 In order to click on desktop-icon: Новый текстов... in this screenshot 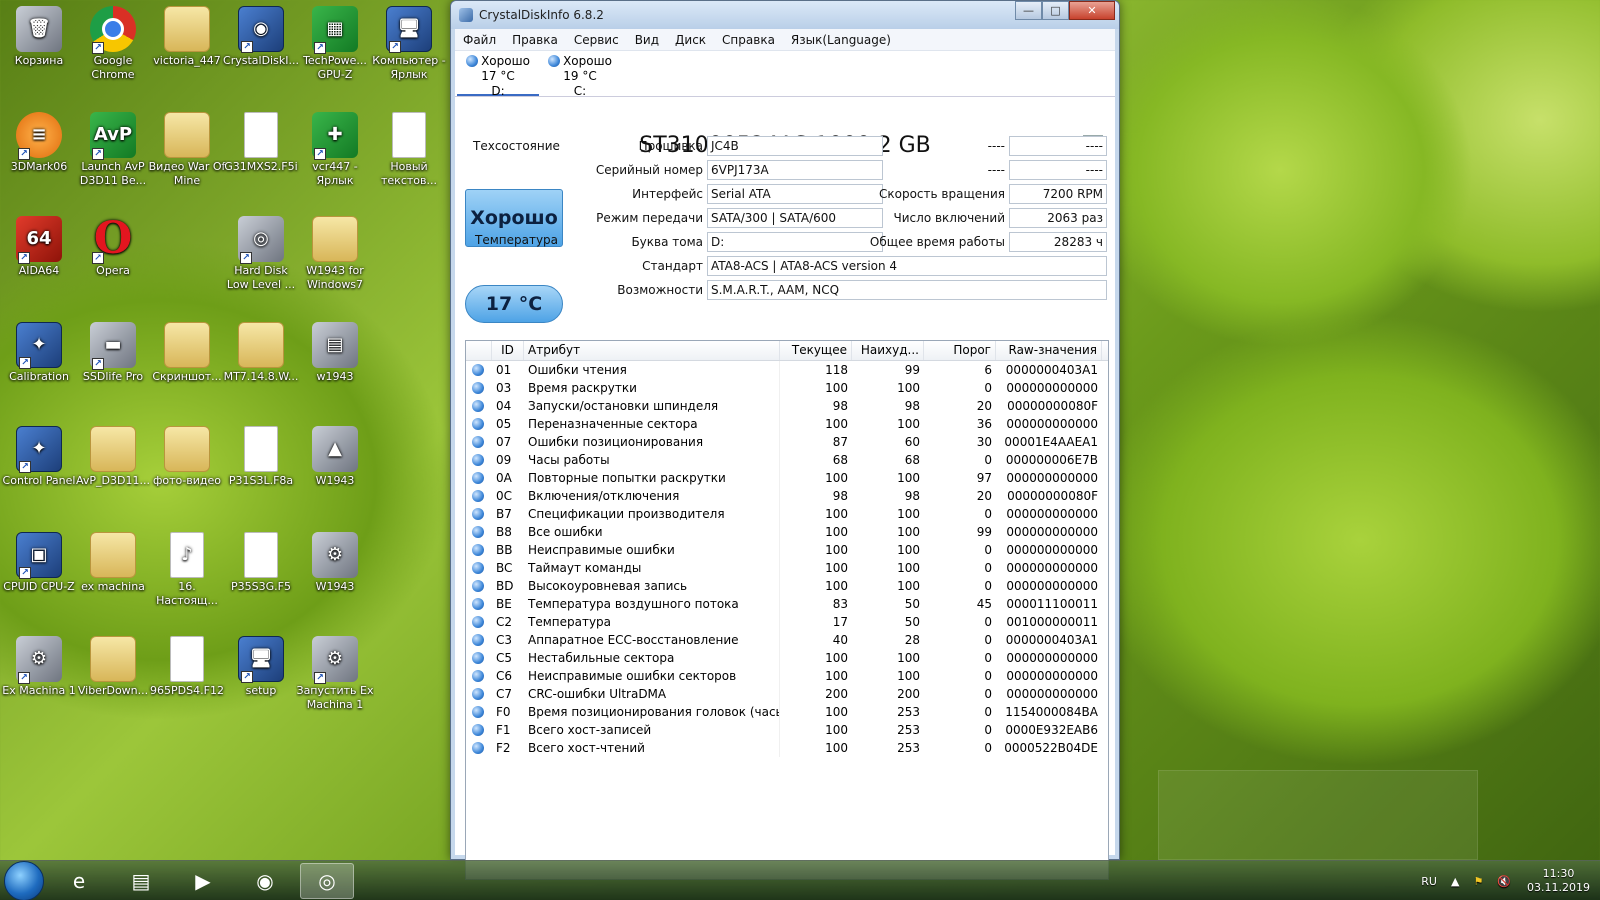, I will do `click(409, 150)`.